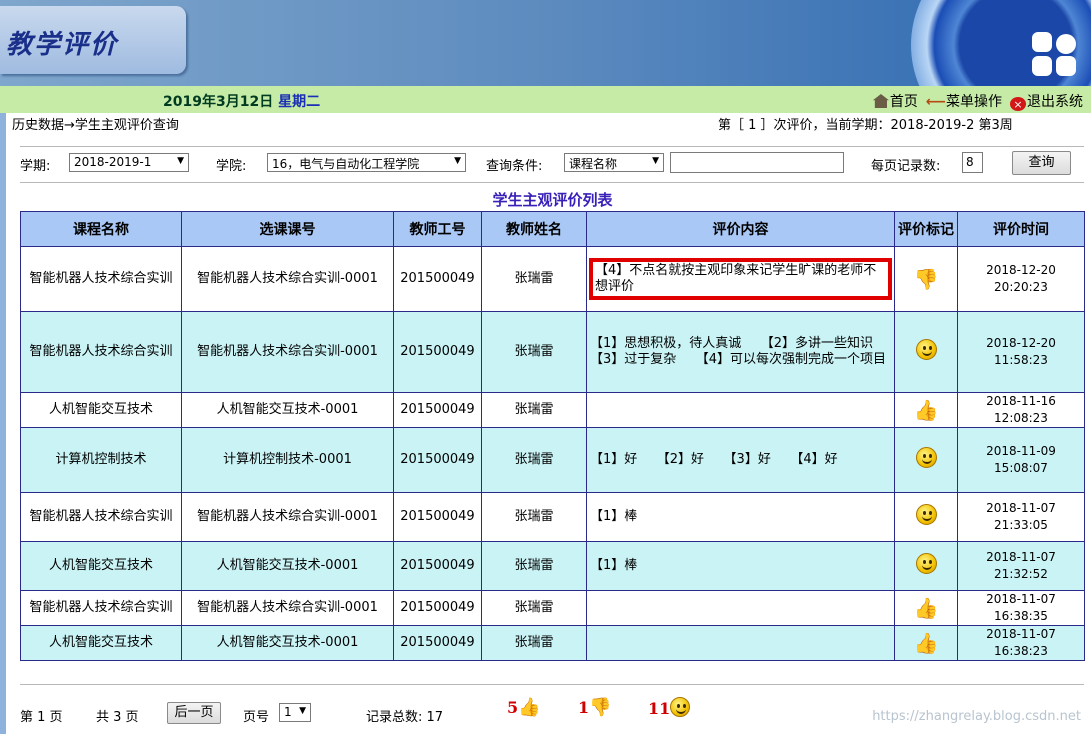 This screenshot has height=734, width=1091. Describe the element at coordinates (194, 713) in the screenshot. I see `next-page-button: 后一页` at that location.